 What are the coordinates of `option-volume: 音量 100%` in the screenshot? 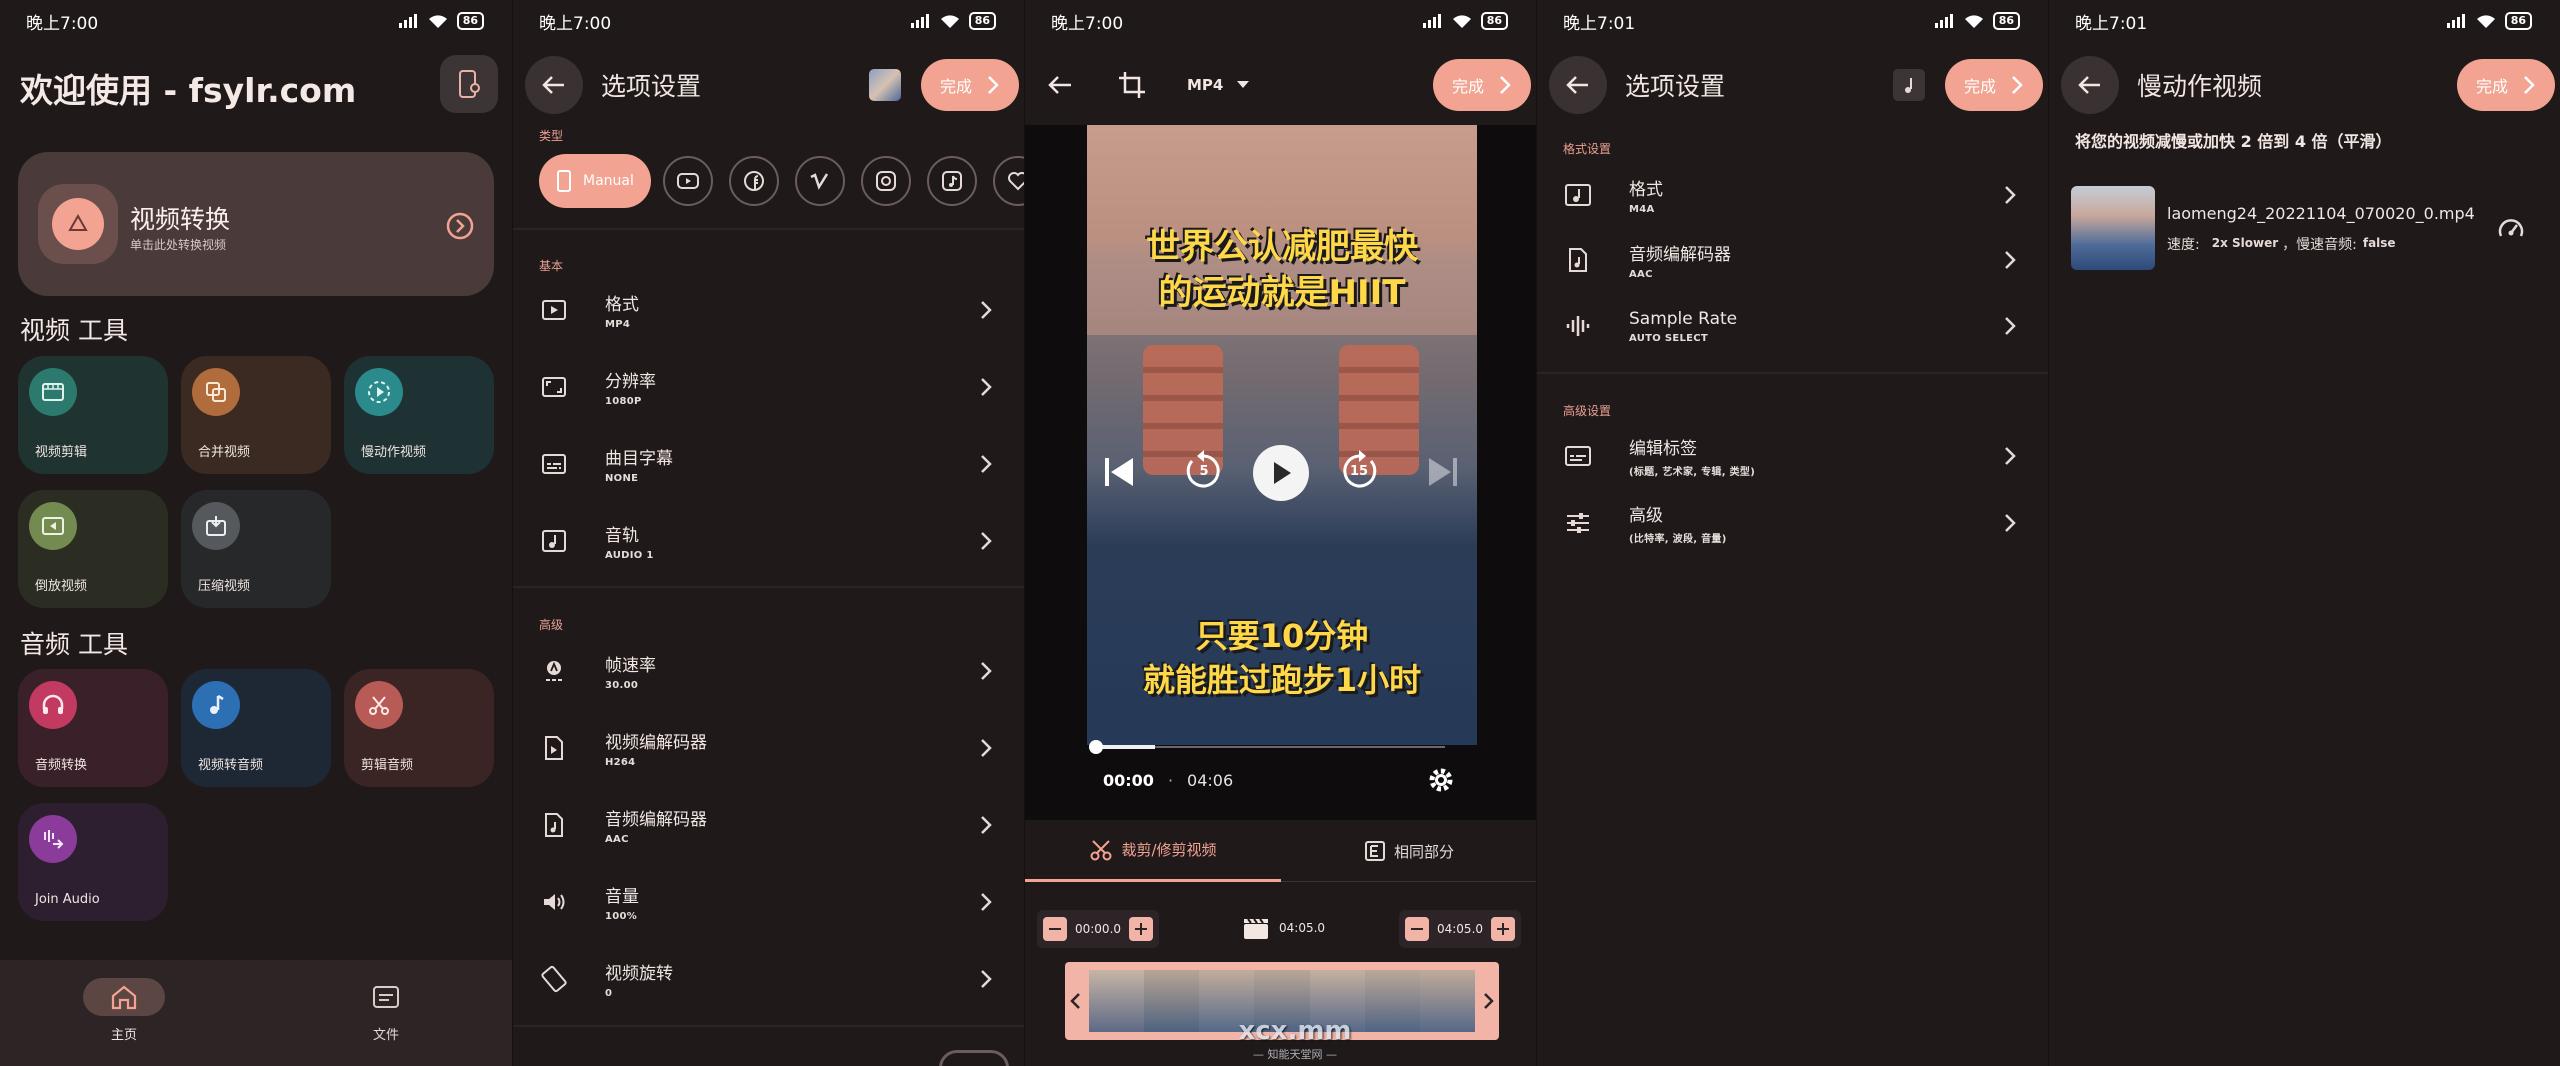 It's located at (768, 902).